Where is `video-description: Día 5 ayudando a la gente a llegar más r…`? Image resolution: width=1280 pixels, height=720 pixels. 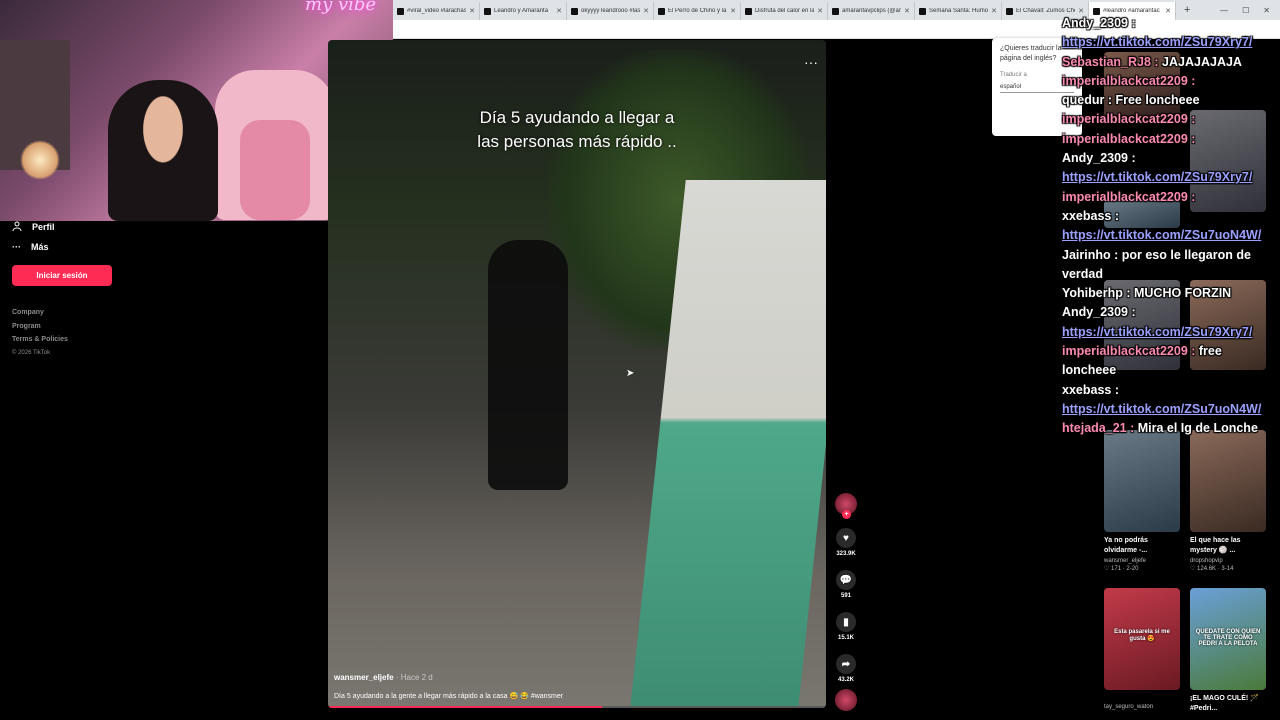
video-description: Día 5 ayudando a la gente a llegar más r… is located at coordinates (449, 696).